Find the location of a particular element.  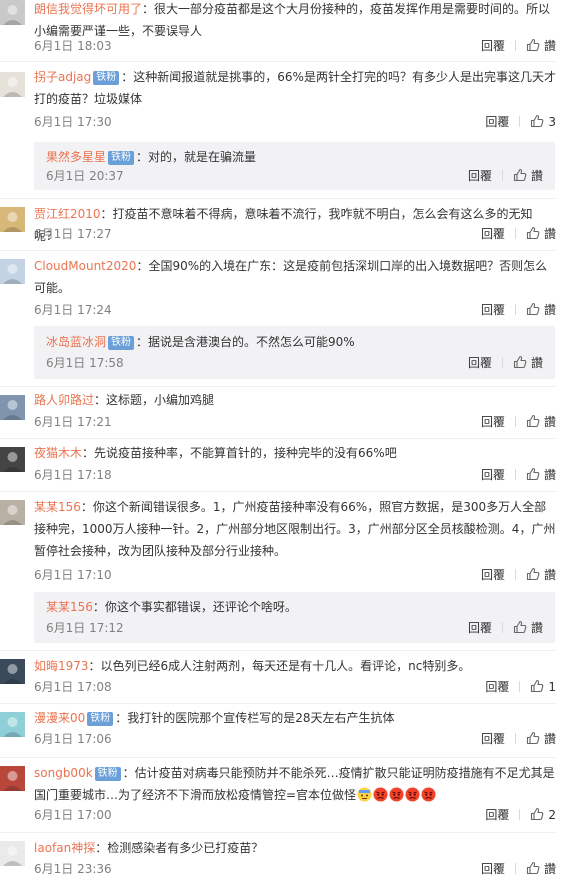

username-link: 夜猫木木 is located at coordinates (58, 453).